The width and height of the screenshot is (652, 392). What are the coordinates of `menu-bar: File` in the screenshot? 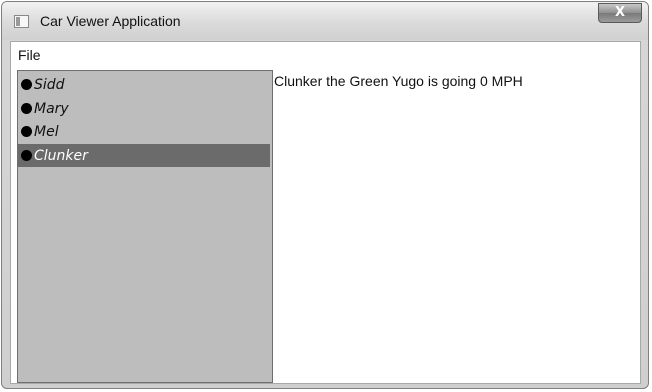 It's located at (325, 55).